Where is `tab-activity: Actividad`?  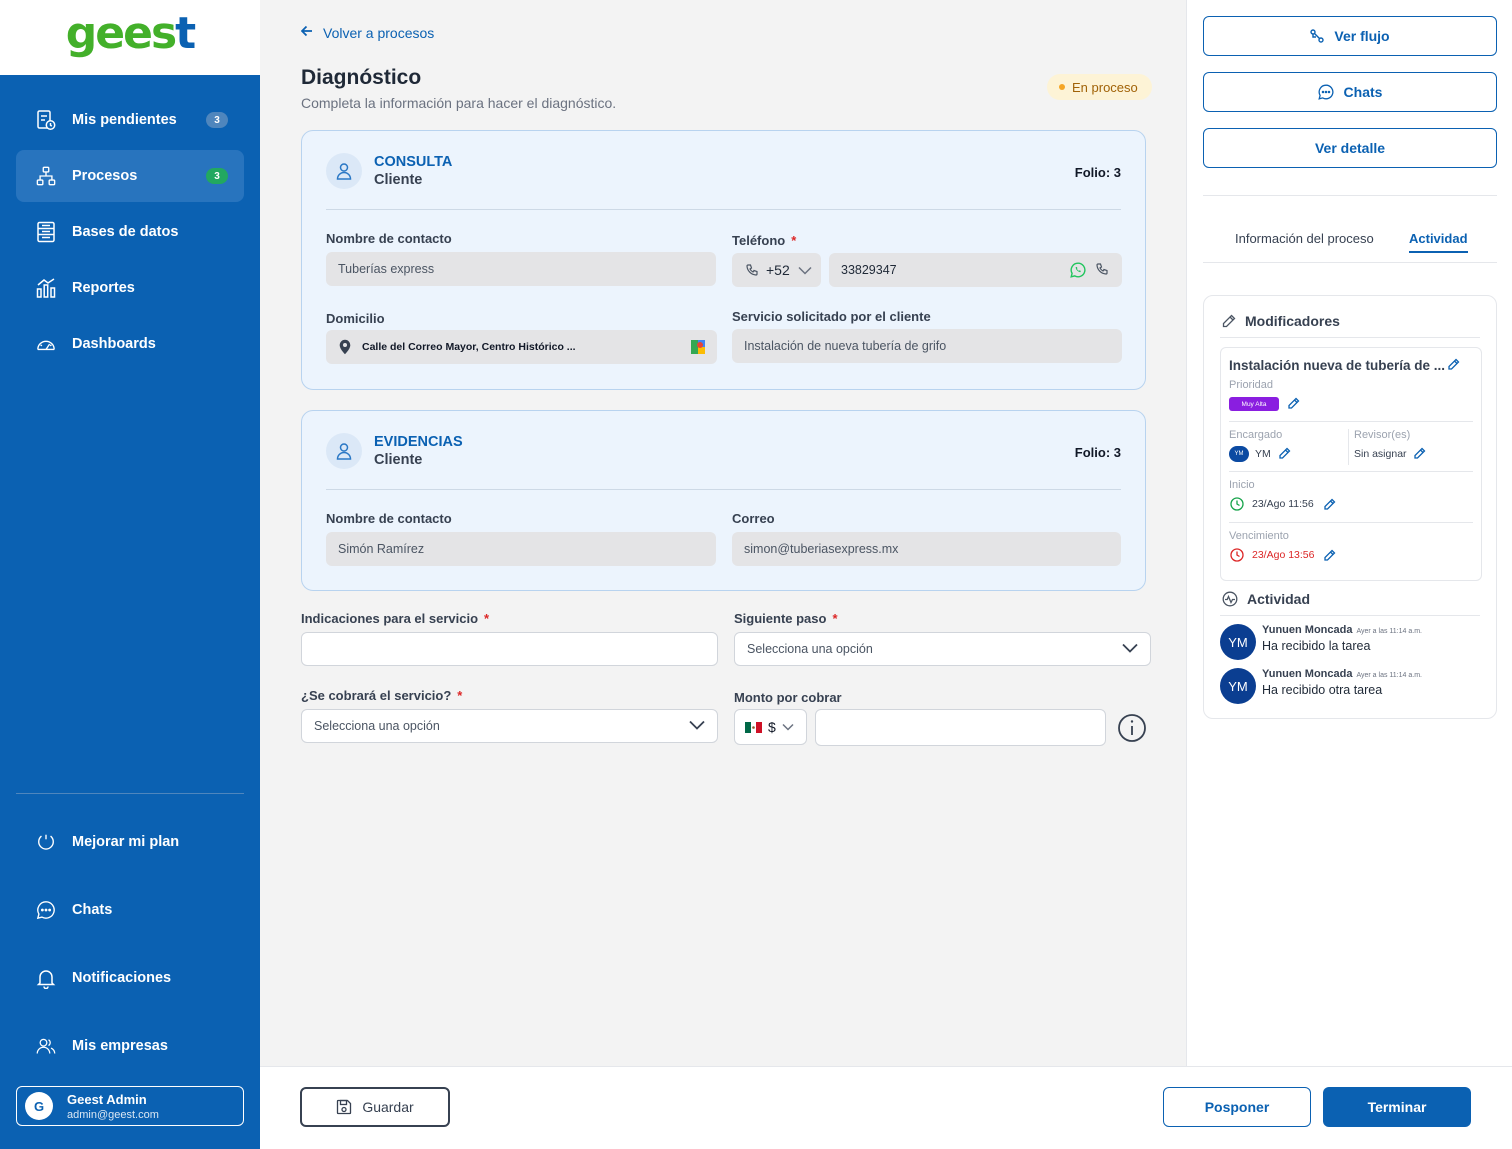 tab-activity: Actividad is located at coordinates (1438, 242).